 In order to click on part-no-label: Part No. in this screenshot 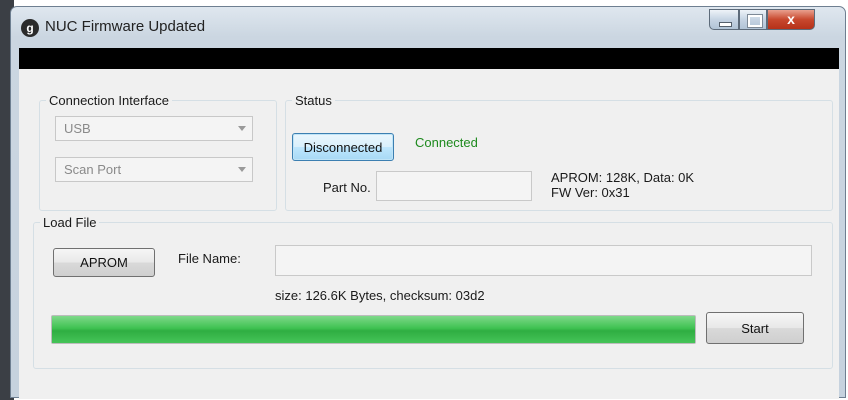, I will do `click(347, 187)`.